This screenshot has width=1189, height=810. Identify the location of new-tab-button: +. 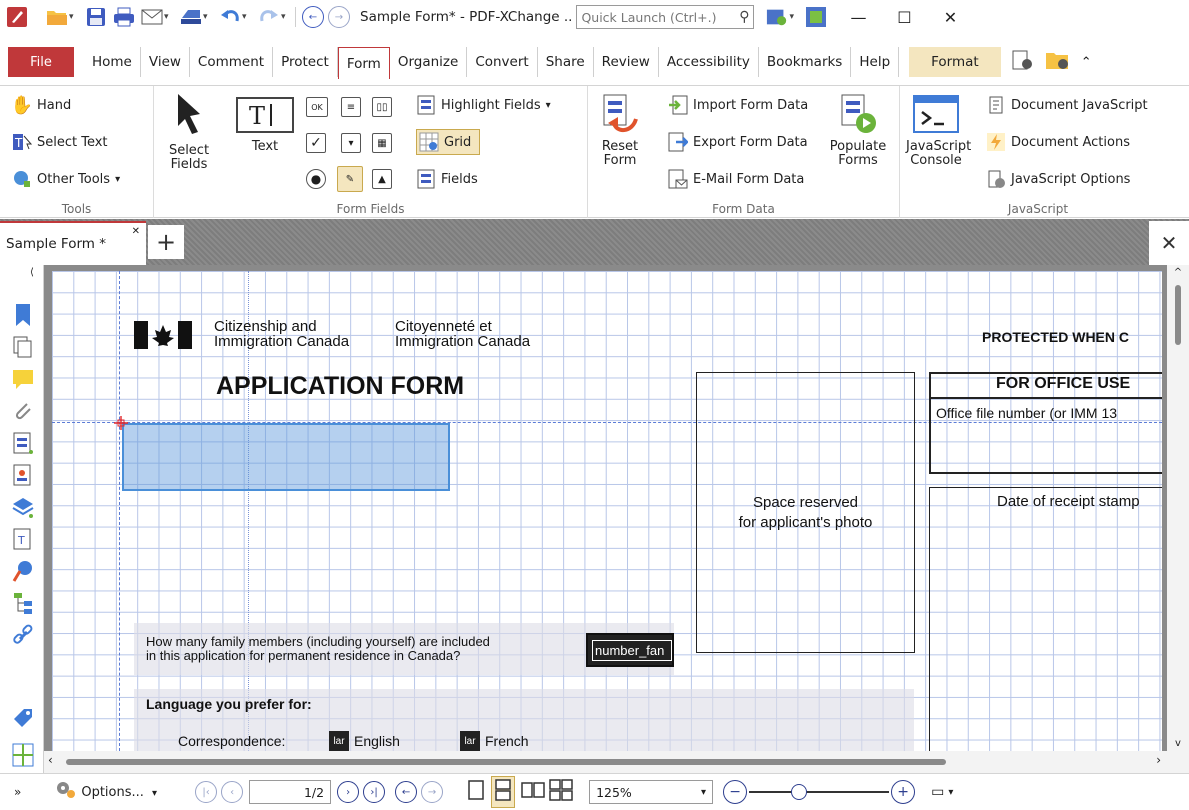
(166, 242).